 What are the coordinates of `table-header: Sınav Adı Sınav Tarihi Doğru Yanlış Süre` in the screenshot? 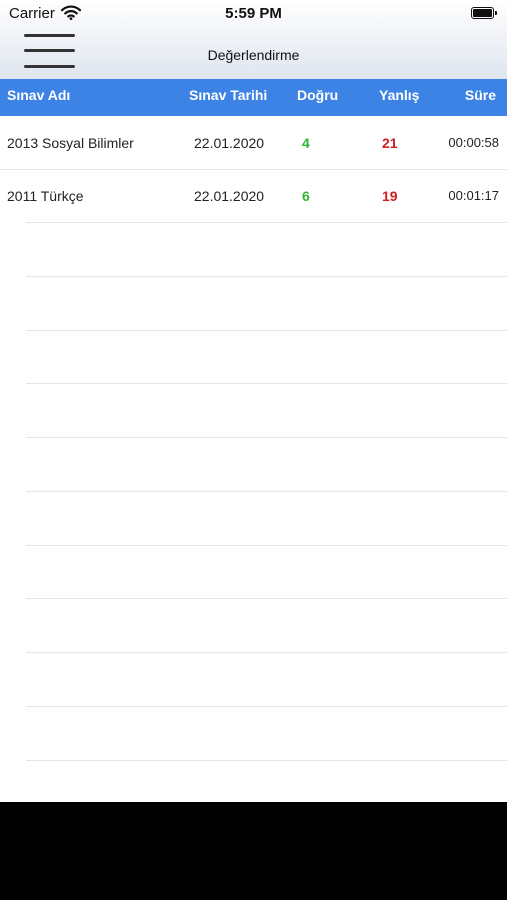 It's located at (253, 97).